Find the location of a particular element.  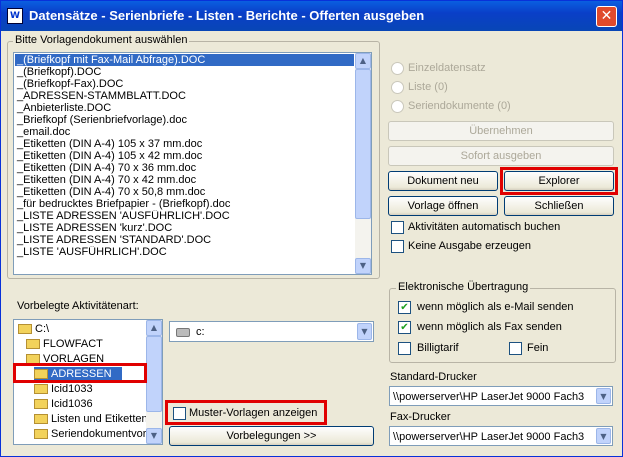

presets-button: Vorbelegungen >> is located at coordinates (271, 436).